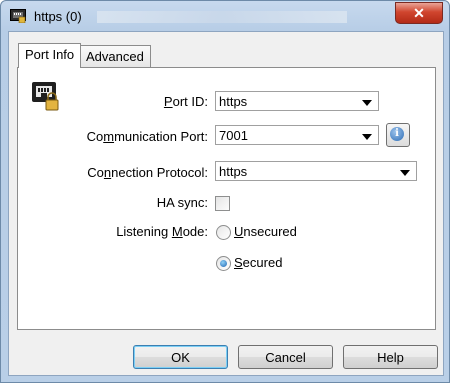  Describe the element at coordinates (223, 232) in the screenshot. I see `unsecured-radio` at that location.